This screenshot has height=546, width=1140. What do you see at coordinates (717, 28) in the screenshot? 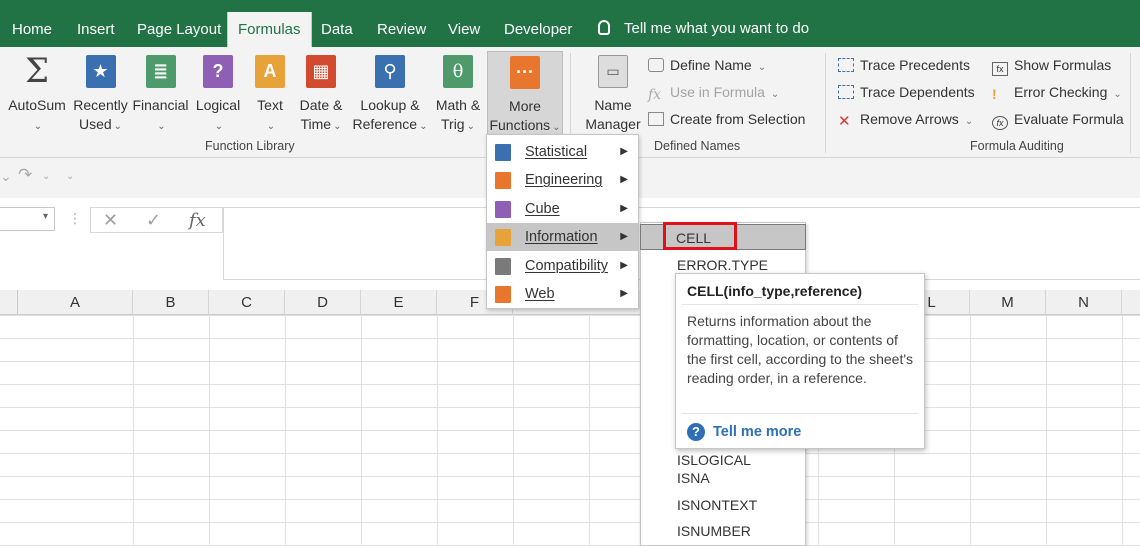
I see `tell-me-text: Tell me what you want to do` at bounding box center [717, 28].